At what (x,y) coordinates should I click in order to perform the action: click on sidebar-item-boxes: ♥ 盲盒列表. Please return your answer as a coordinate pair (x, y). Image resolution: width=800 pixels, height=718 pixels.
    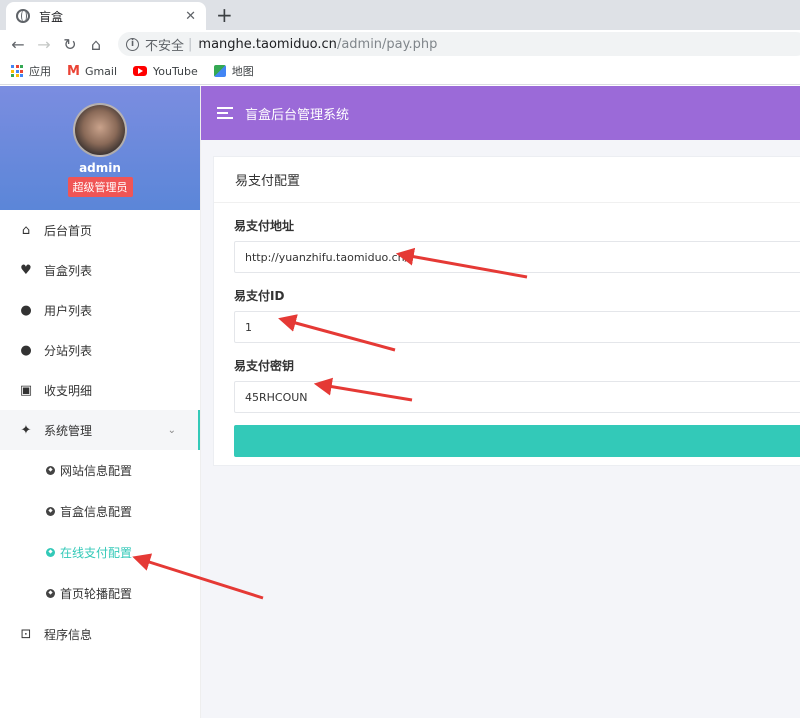
    Looking at the image, I should click on (100, 270).